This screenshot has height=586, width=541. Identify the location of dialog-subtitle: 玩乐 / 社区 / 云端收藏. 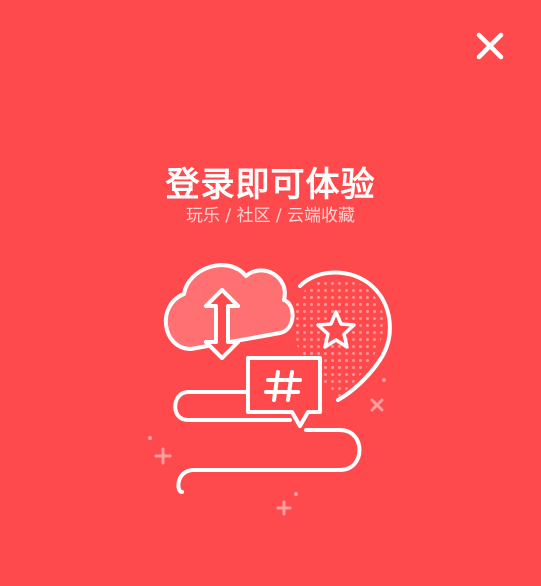
(270, 216).